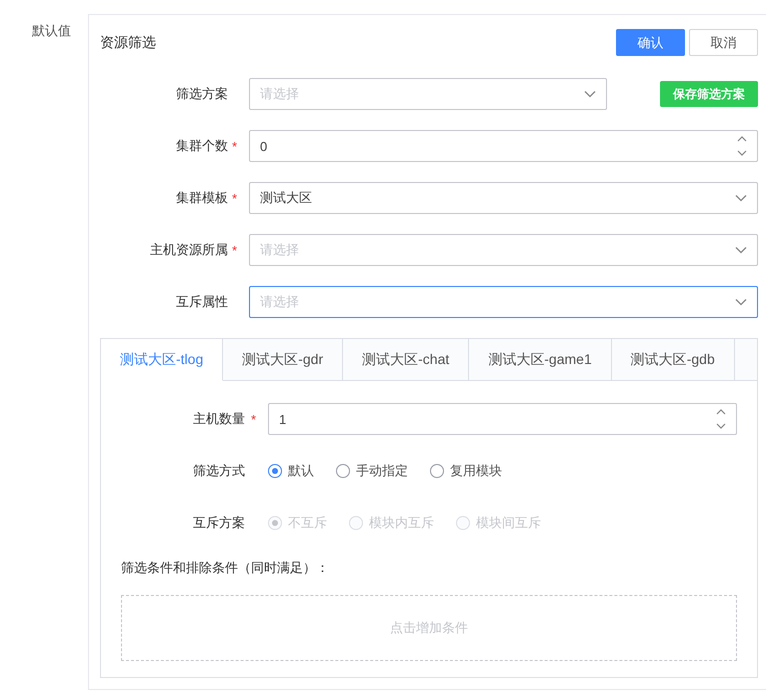 The height and width of the screenshot is (692, 766). Describe the element at coordinates (466, 471) in the screenshot. I see `radio-option: 复用模块` at that location.